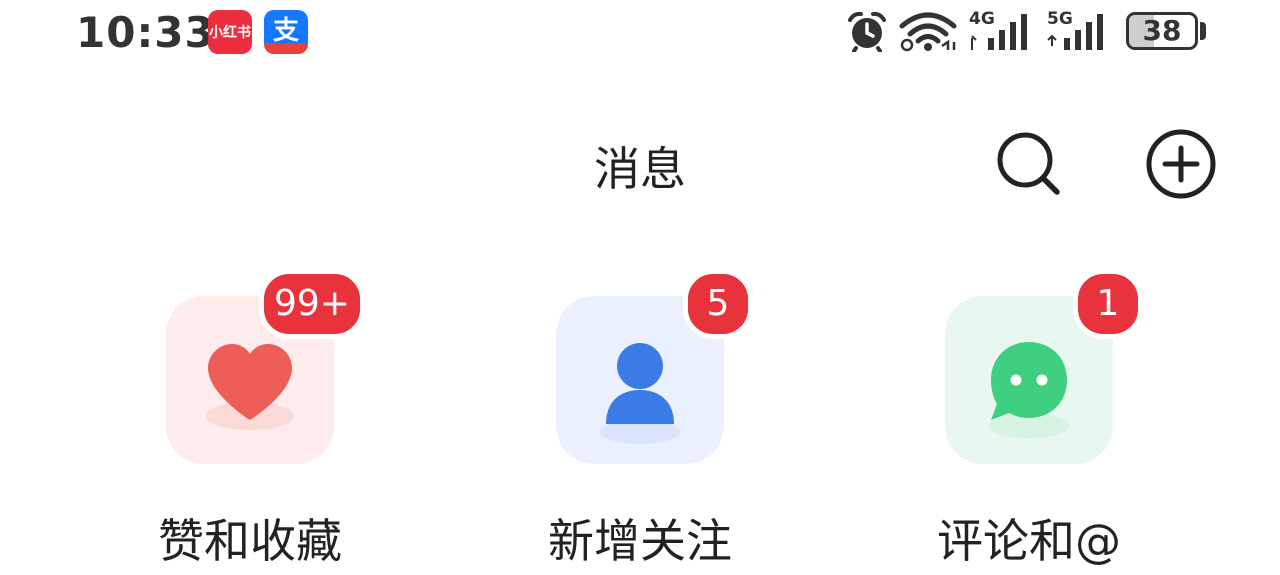 The image size is (1280, 575). What do you see at coordinates (867, 31) in the screenshot?
I see `alarm-icon` at bounding box center [867, 31].